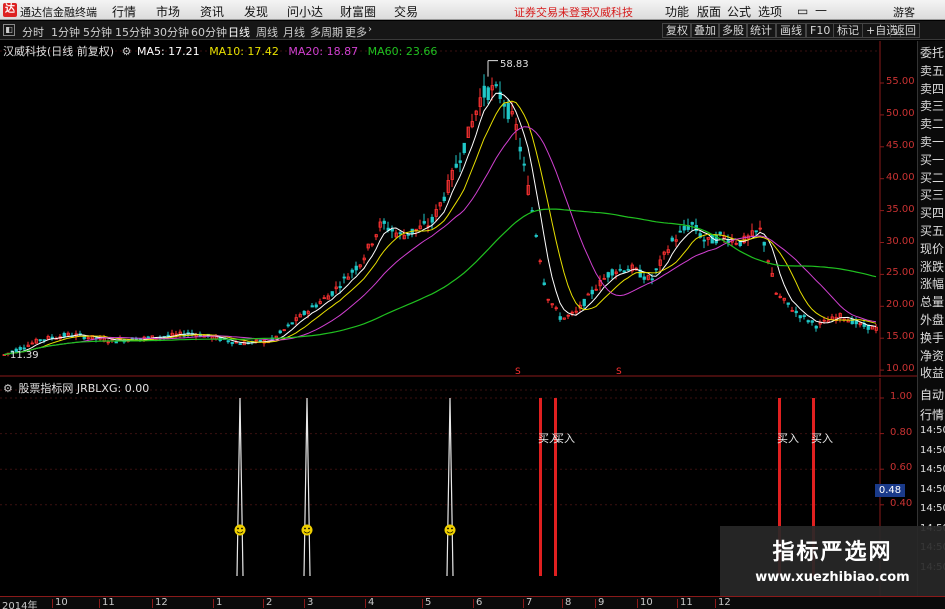  I want to click on quote-row-label: 净资, so click(932, 355).